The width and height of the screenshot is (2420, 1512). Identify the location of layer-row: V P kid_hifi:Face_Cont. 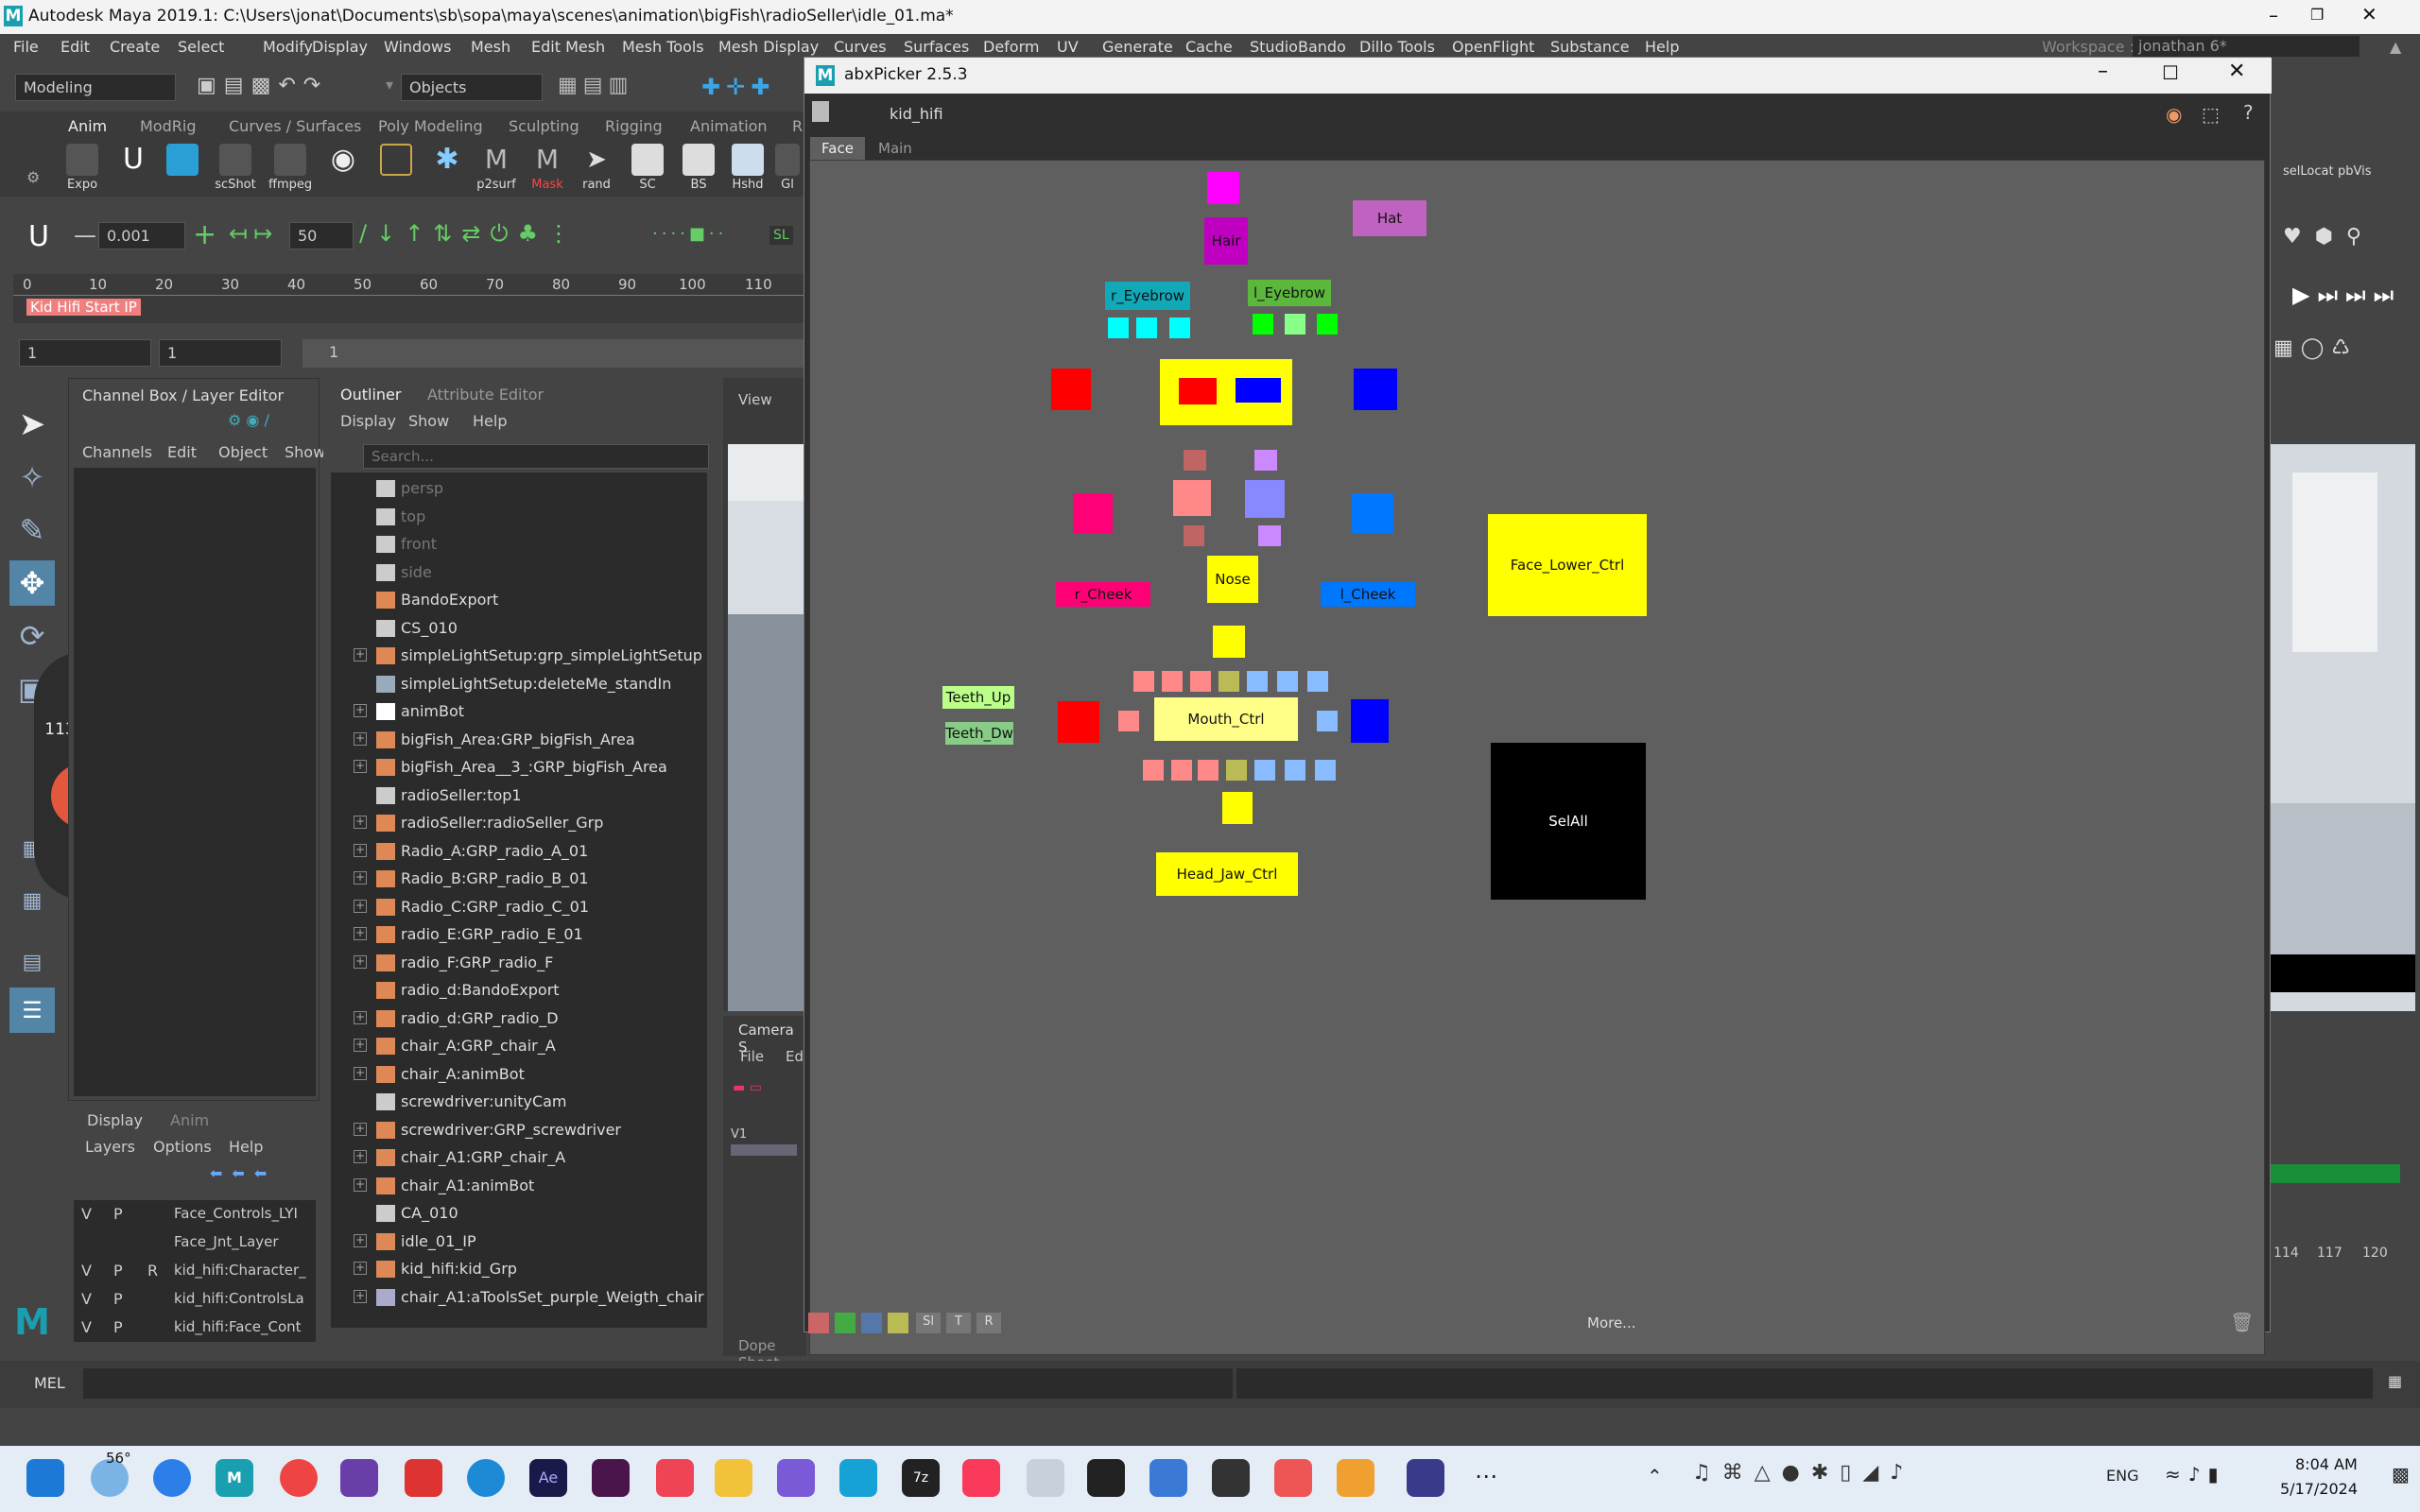
(195, 1328).